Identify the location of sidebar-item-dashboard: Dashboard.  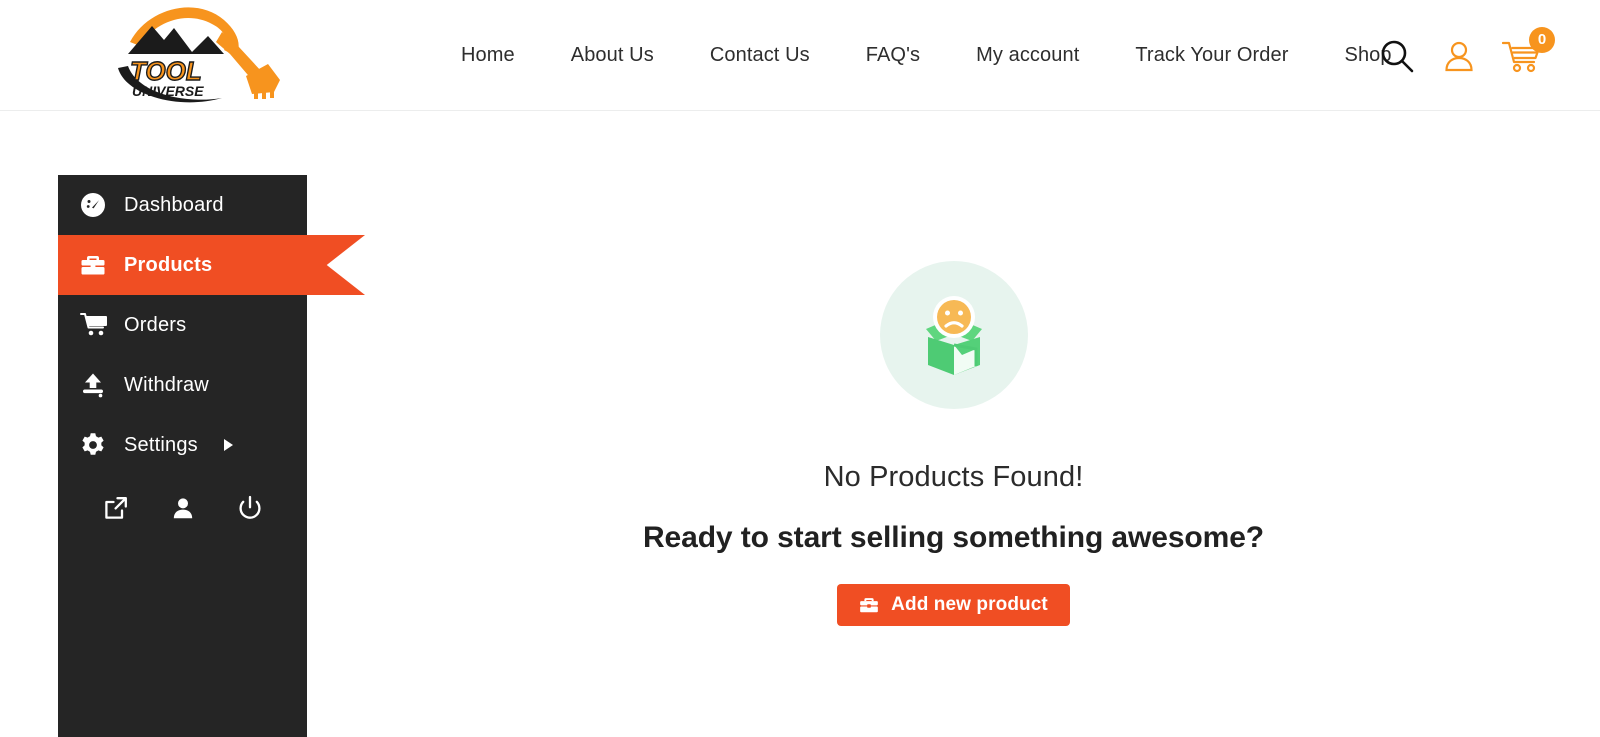
(182, 205).